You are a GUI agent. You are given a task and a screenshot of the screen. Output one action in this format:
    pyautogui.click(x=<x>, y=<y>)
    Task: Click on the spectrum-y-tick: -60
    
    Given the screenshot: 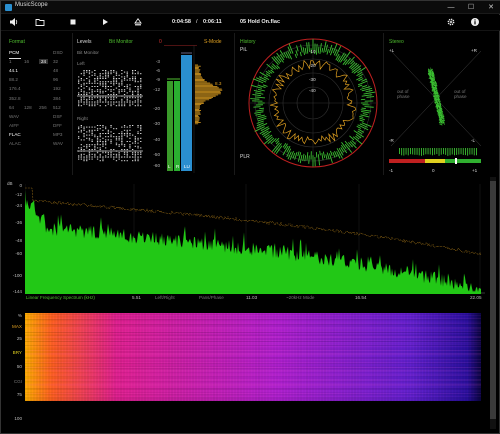 What is the action you would take?
    pyautogui.click(x=18, y=253)
    